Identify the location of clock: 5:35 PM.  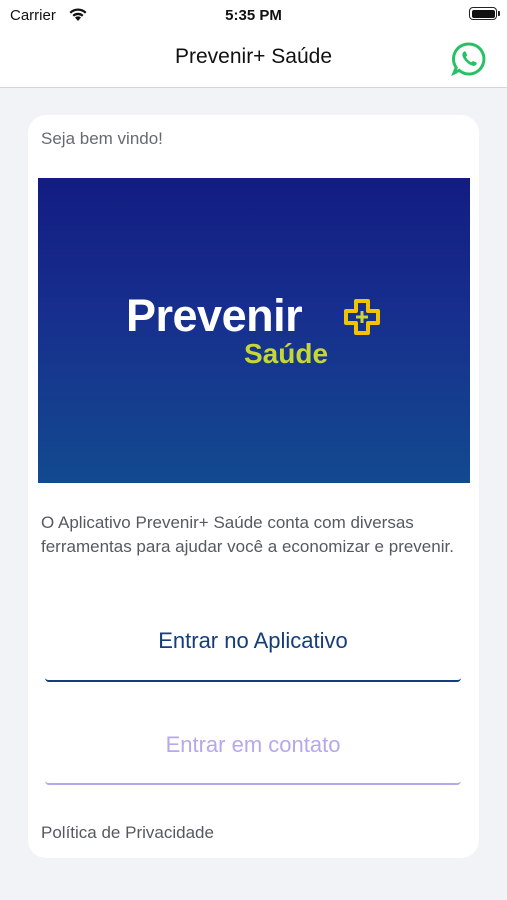
(253, 15).